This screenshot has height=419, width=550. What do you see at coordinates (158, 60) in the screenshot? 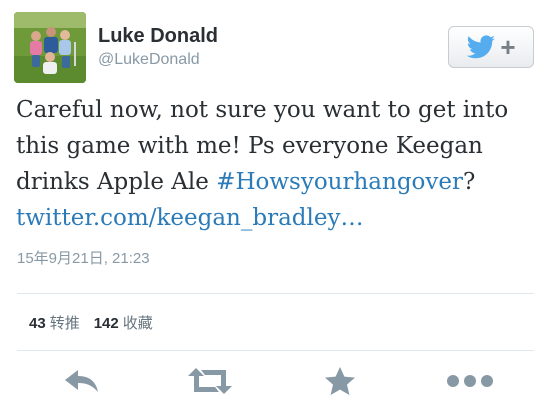
I see `username: @LukeDonald` at bounding box center [158, 60].